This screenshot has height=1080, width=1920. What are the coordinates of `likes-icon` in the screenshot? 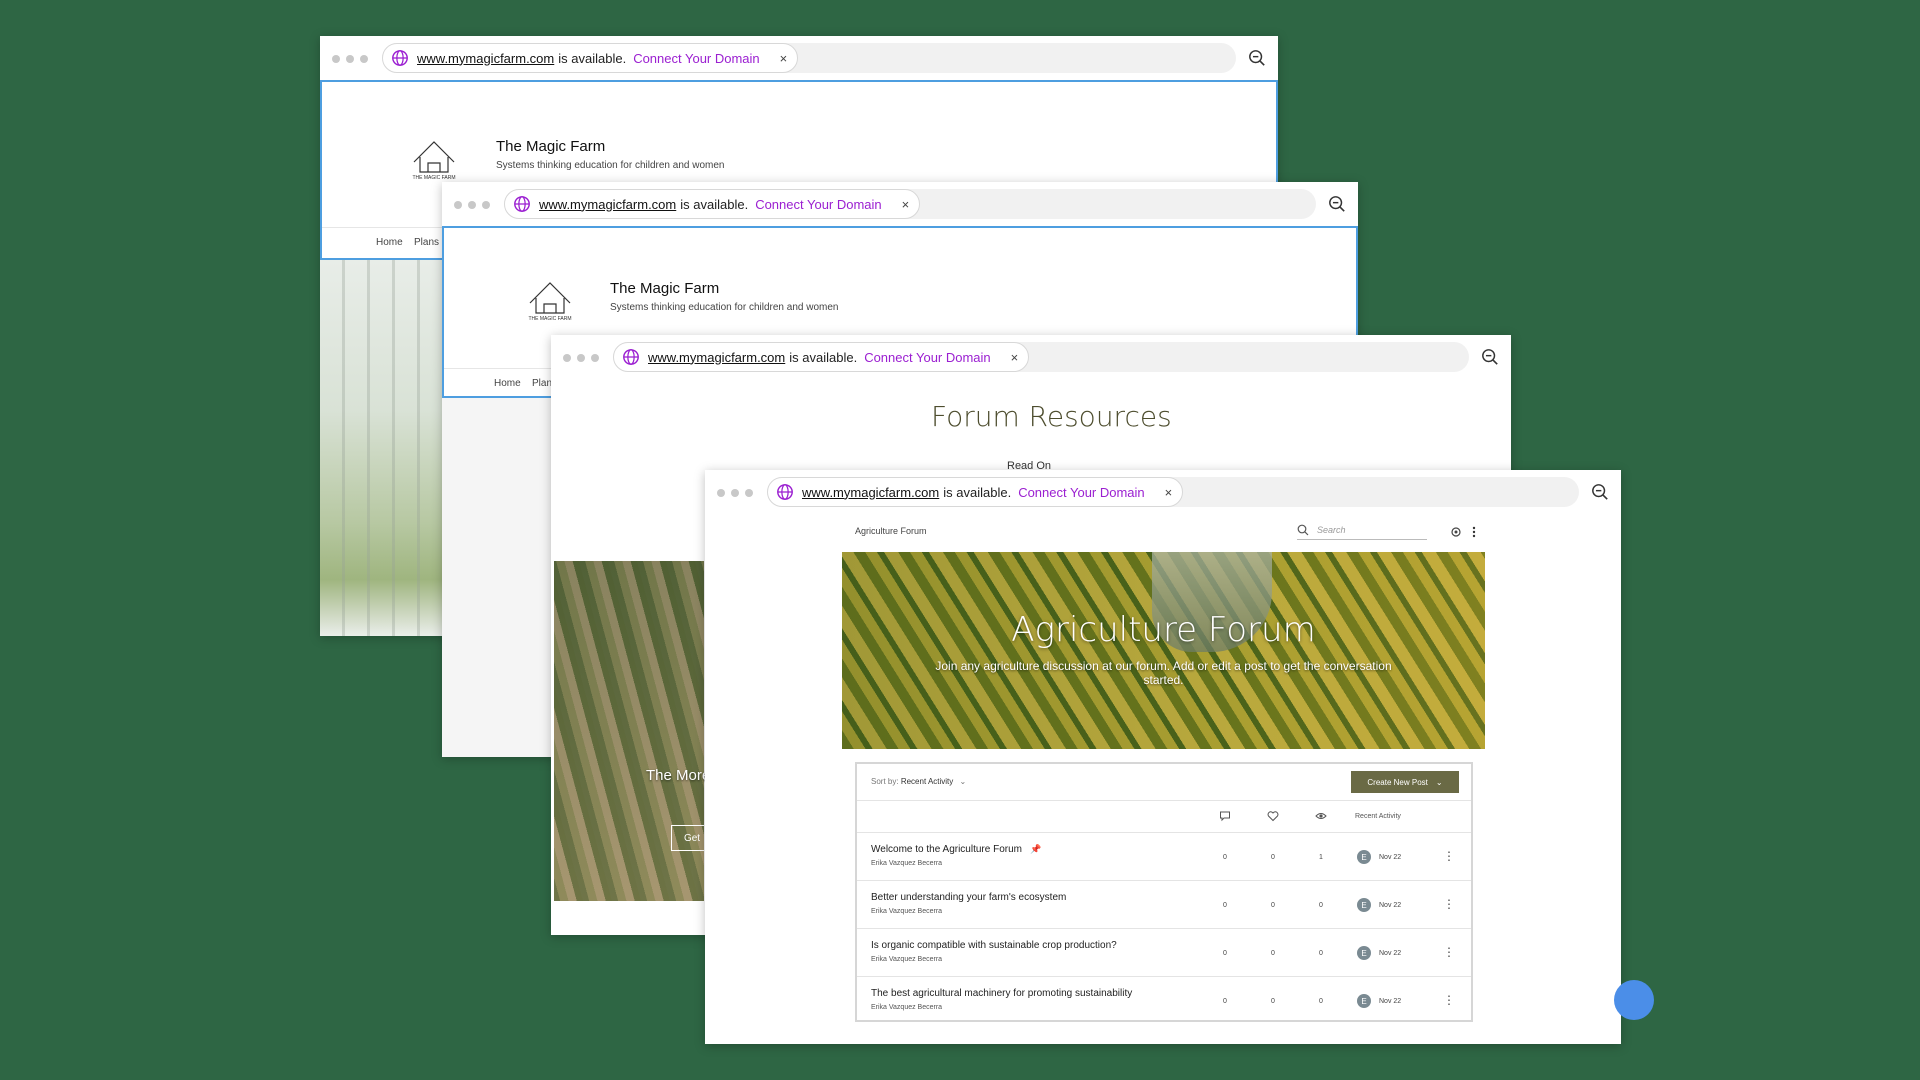 It's located at (1273, 816).